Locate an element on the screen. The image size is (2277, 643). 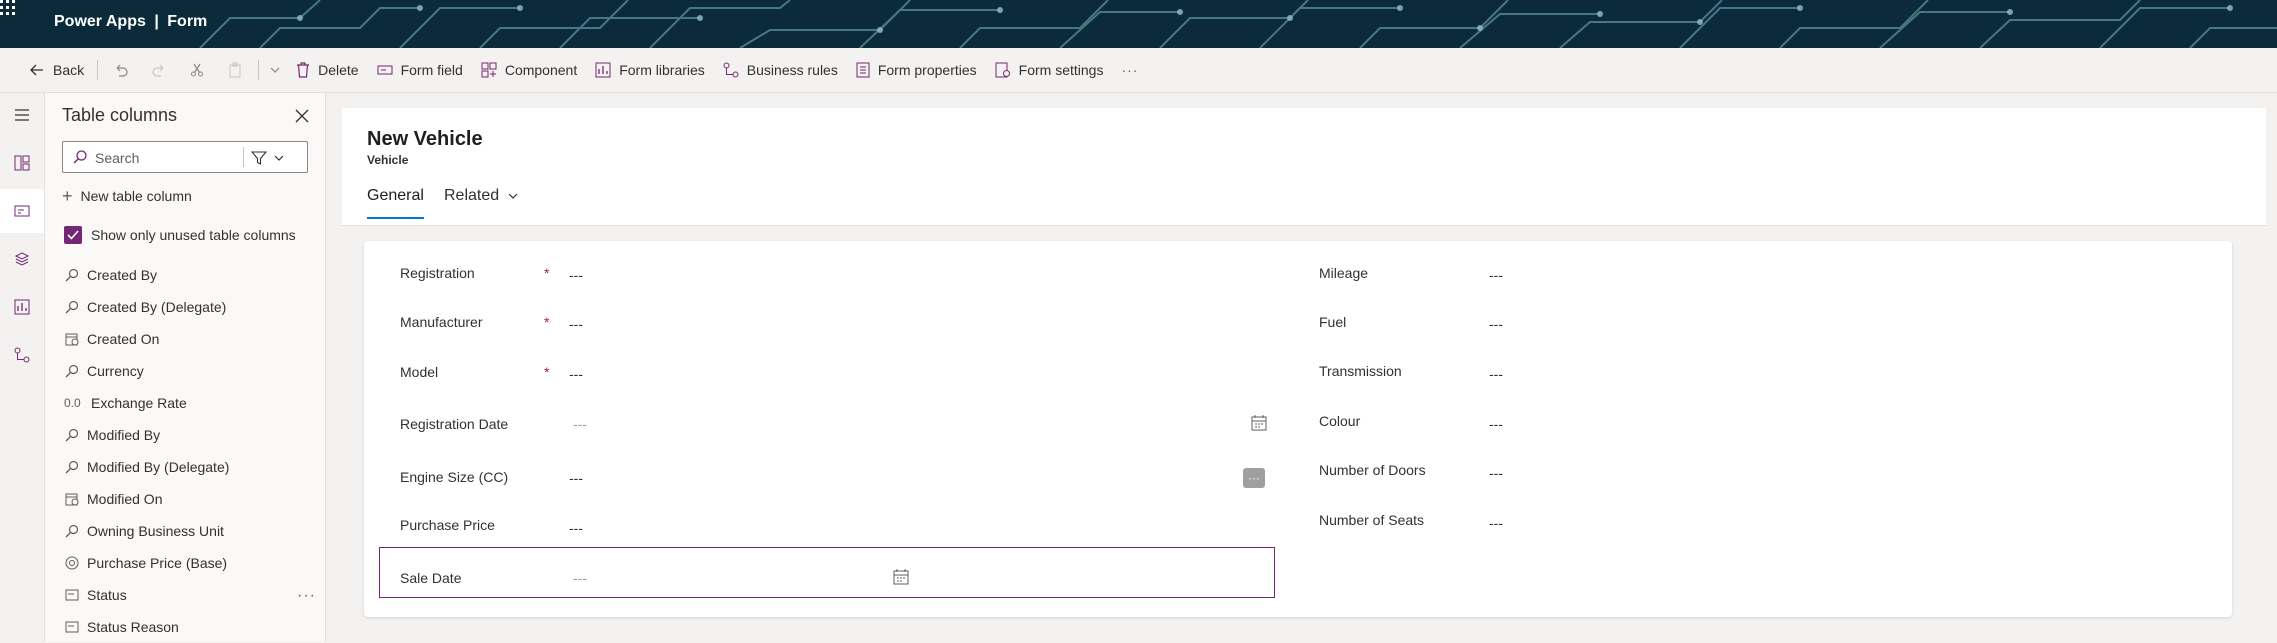
hamburger-icon is located at coordinates (22, 115).